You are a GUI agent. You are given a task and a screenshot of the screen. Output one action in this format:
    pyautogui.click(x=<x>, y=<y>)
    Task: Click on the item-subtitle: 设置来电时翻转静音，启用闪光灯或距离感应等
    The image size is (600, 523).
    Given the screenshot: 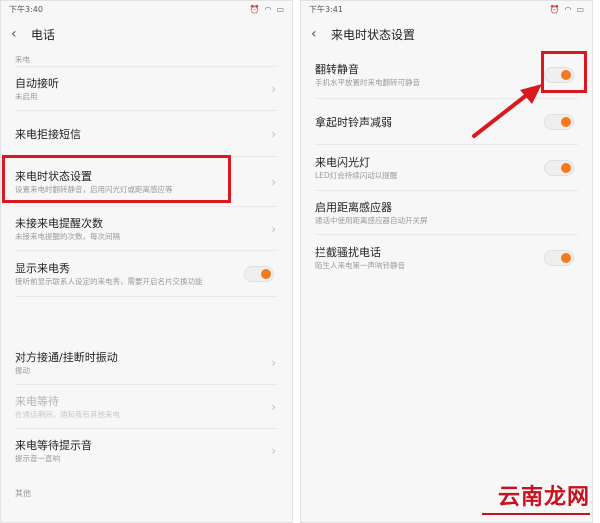 What is the action you would take?
    pyautogui.click(x=94, y=189)
    